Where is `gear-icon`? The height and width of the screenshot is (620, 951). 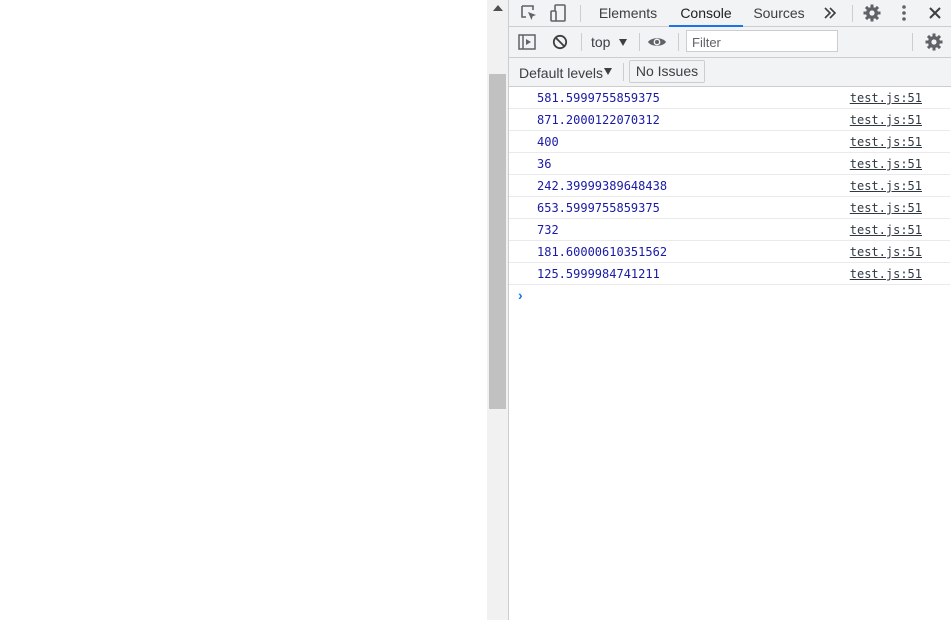
gear-icon is located at coordinates (872, 13).